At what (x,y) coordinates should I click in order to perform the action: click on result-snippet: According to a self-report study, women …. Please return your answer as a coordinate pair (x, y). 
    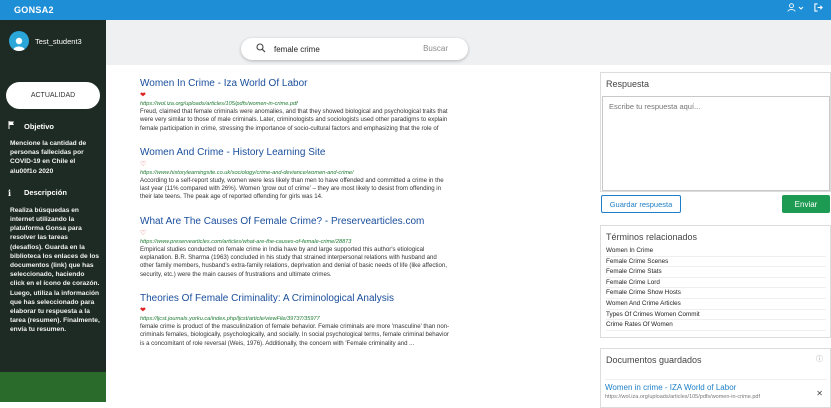
    Looking at the image, I should click on (292, 188).